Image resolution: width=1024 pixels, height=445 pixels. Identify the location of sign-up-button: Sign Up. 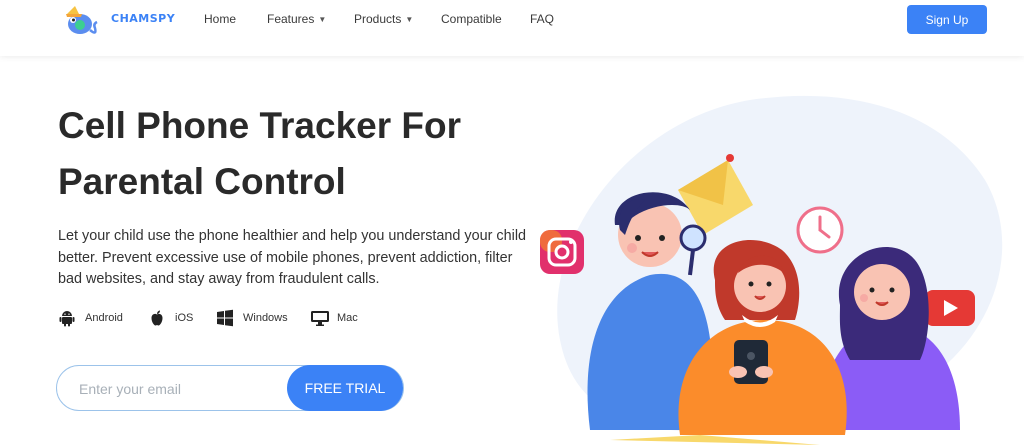
(947, 19).